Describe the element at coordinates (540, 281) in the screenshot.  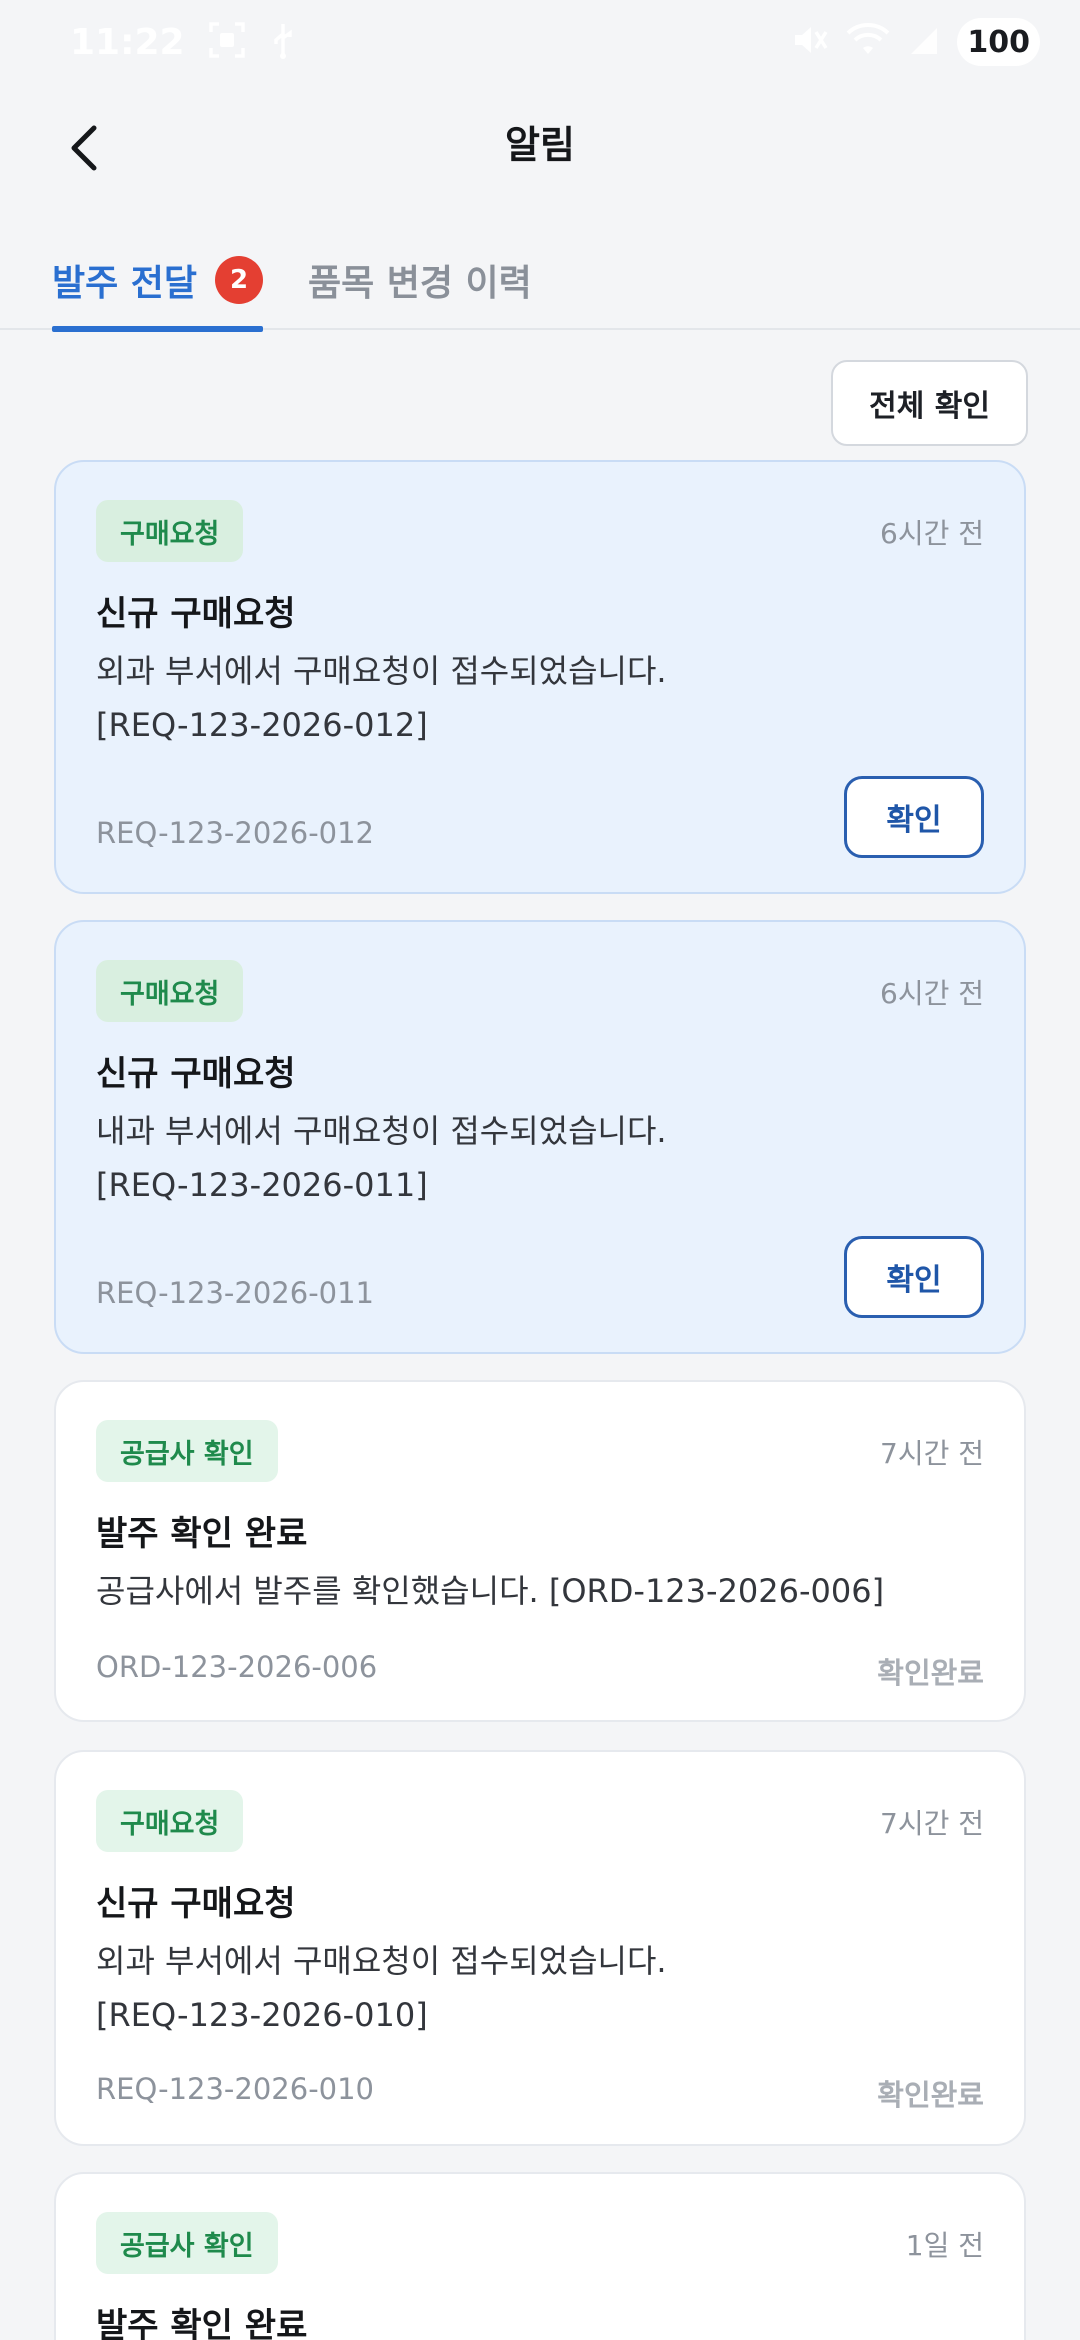
I see `tab-bar: 발주 전달 2 품목 변경 이력` at that location.